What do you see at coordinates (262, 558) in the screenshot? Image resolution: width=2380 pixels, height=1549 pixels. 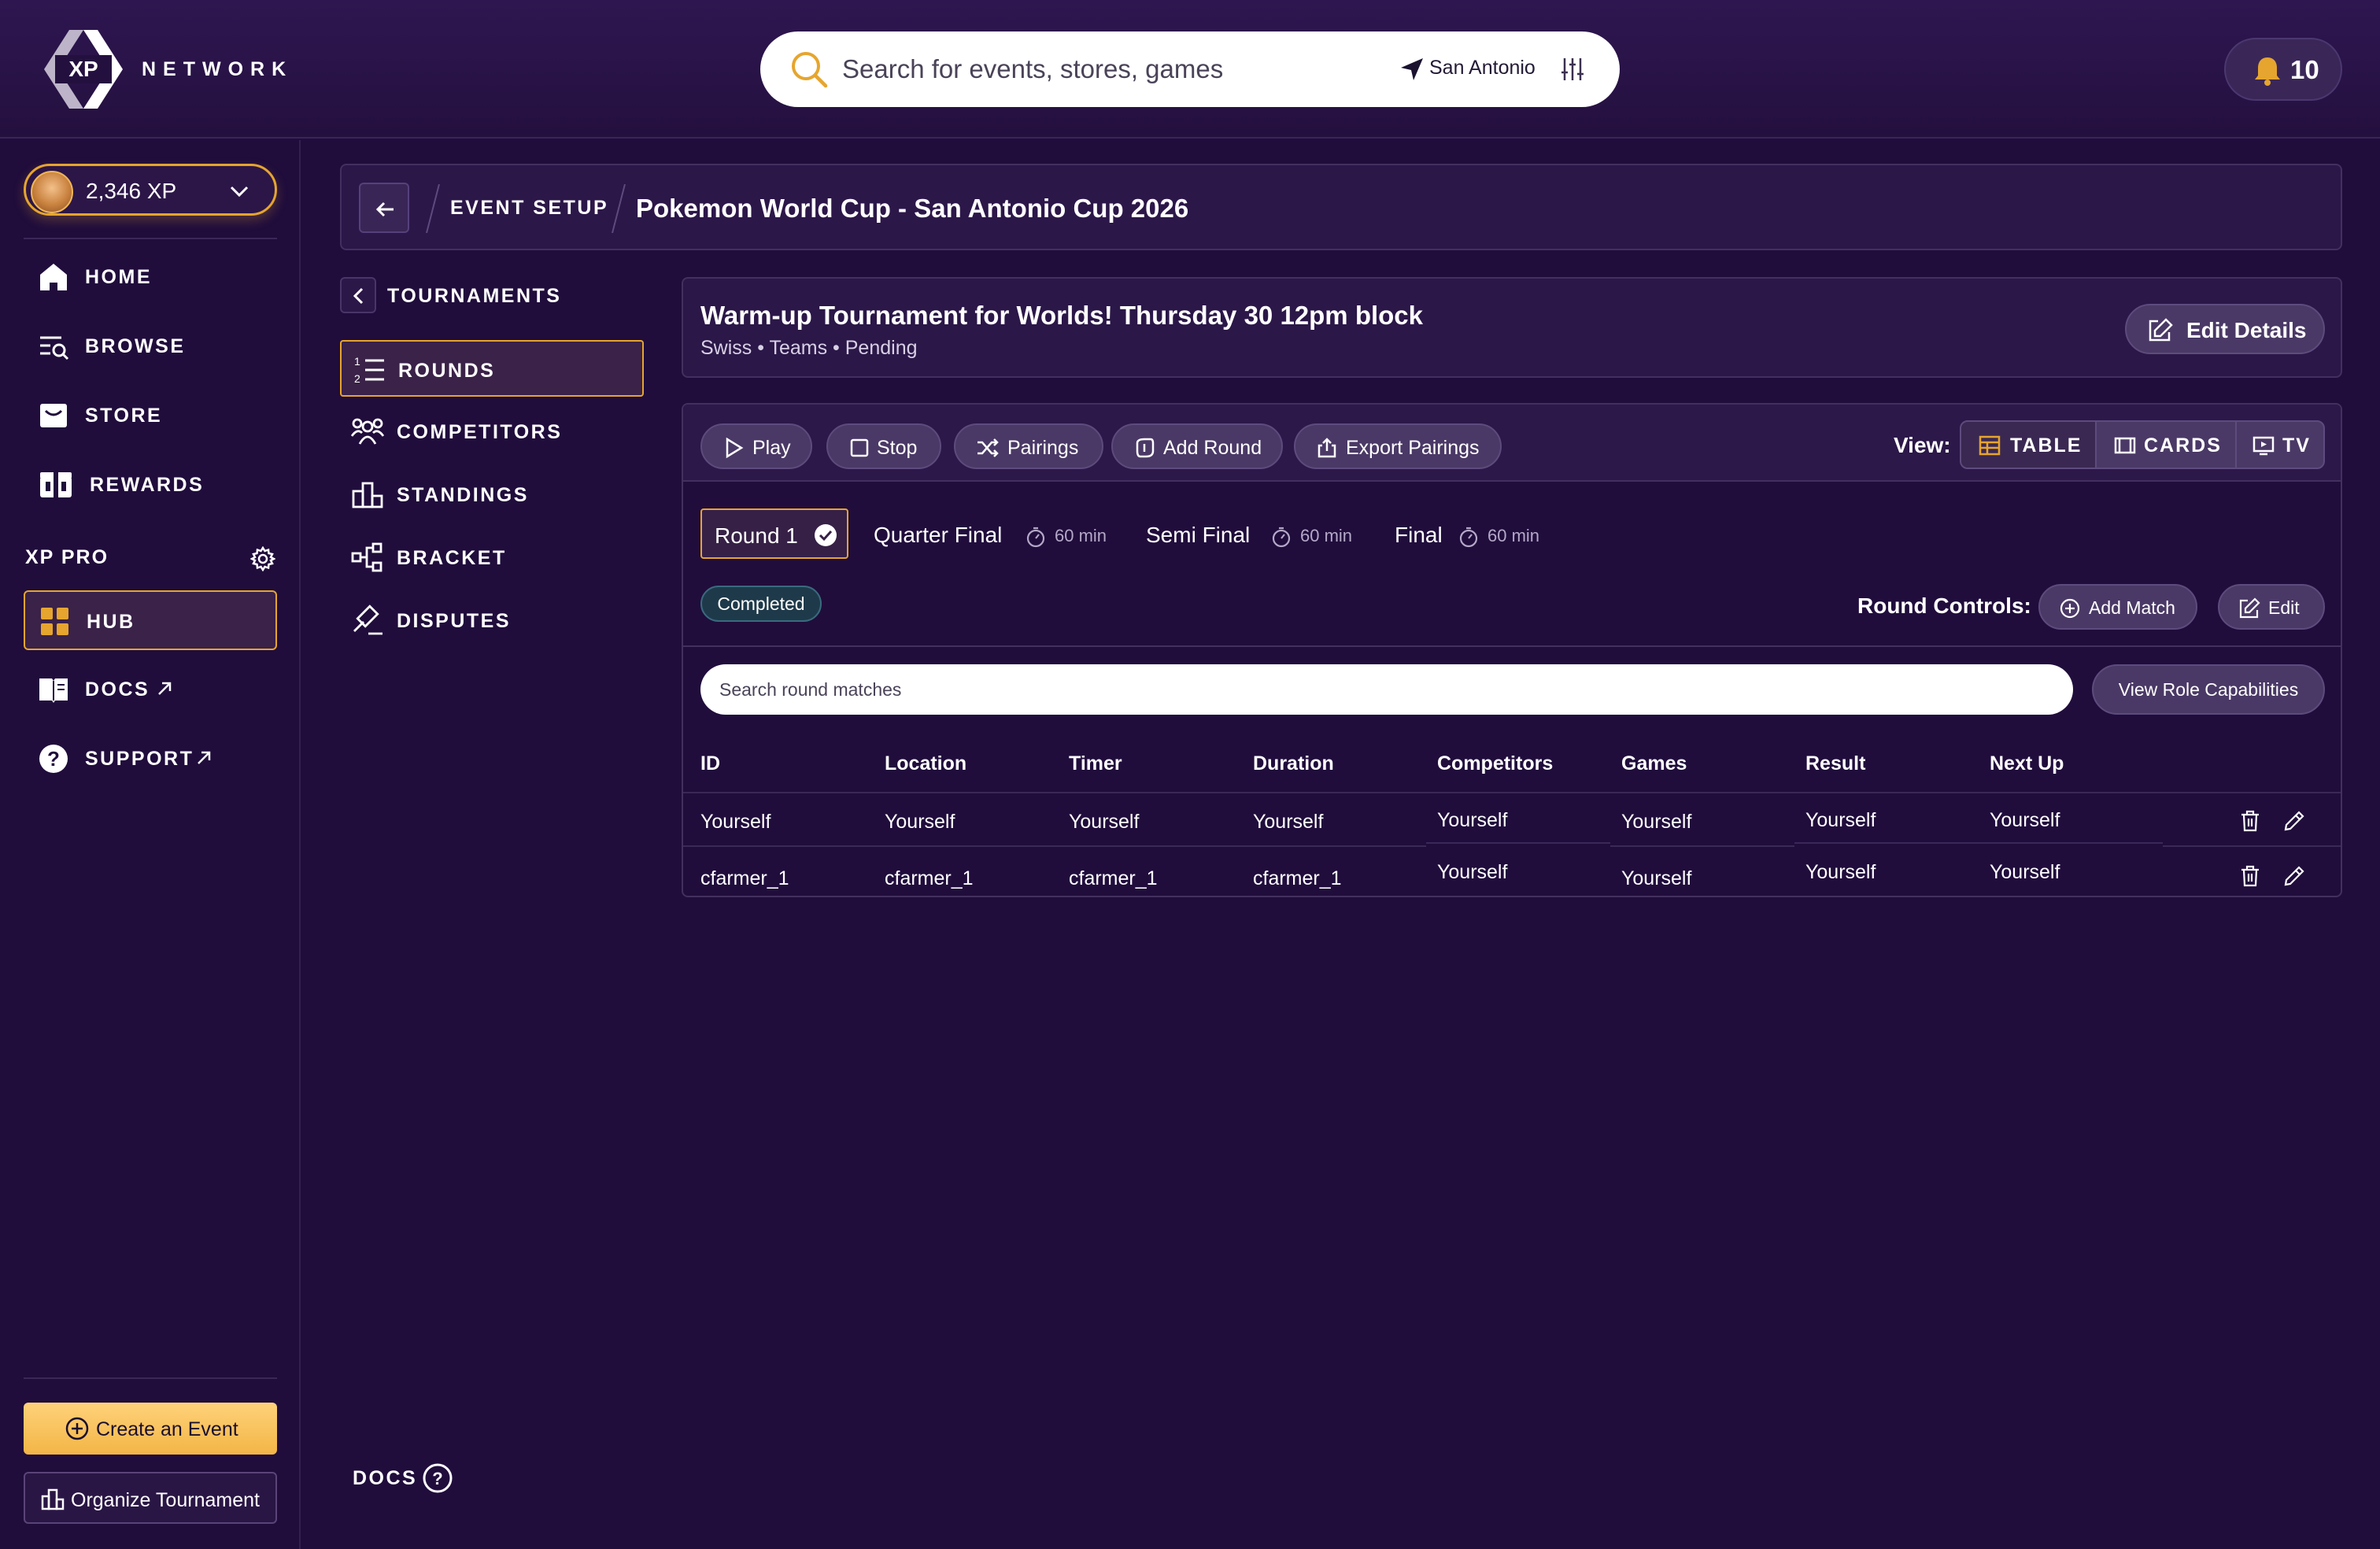 I see `gear-icon` at bounding box center [262, 558].